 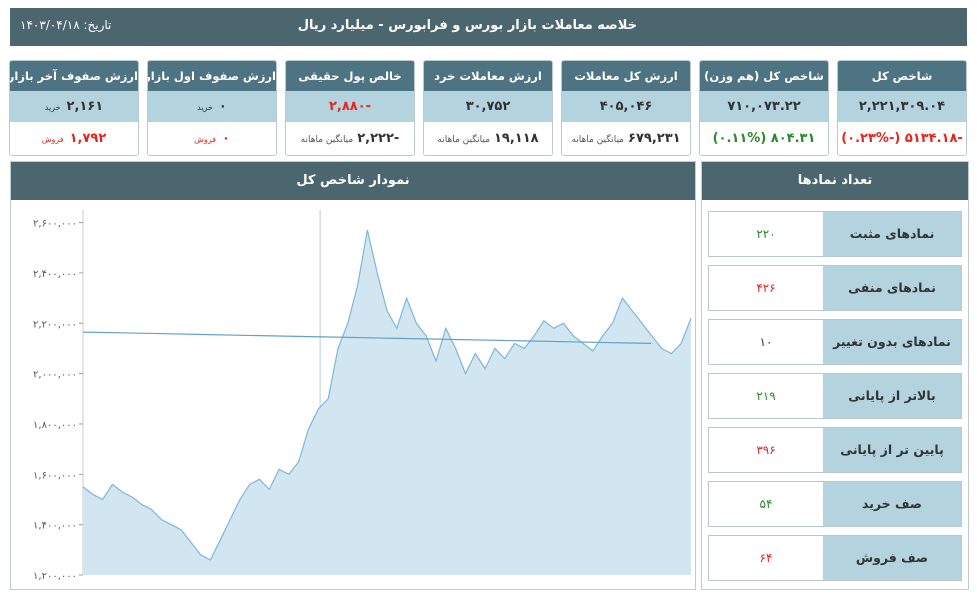 What do you see at coordinates (892, 558) in the screenshot?
I see `count-label: صف فروش` at bounding box center [892, 558].